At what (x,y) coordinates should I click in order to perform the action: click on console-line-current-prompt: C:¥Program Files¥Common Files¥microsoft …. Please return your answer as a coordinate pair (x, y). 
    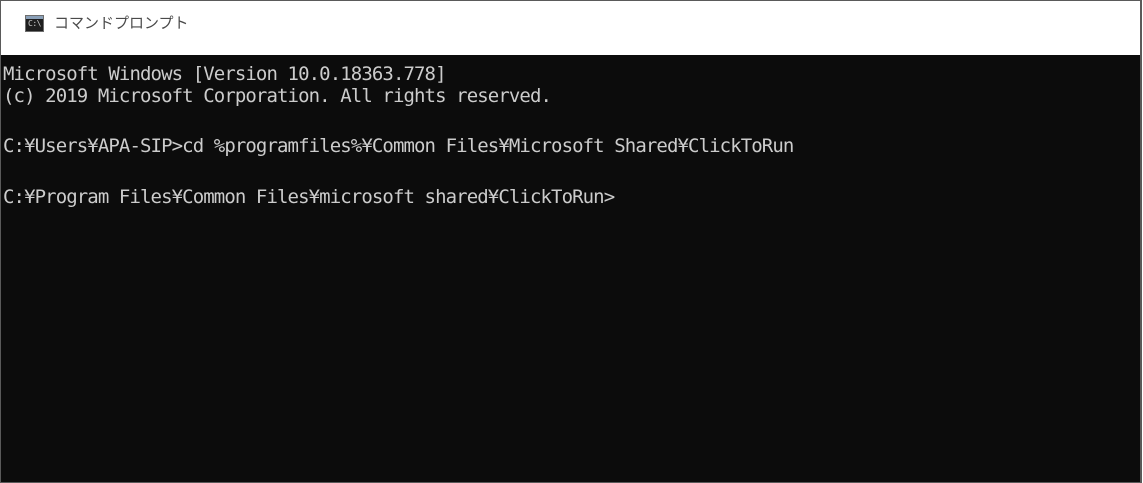
    Looking at the image, I should click on (309, 197).